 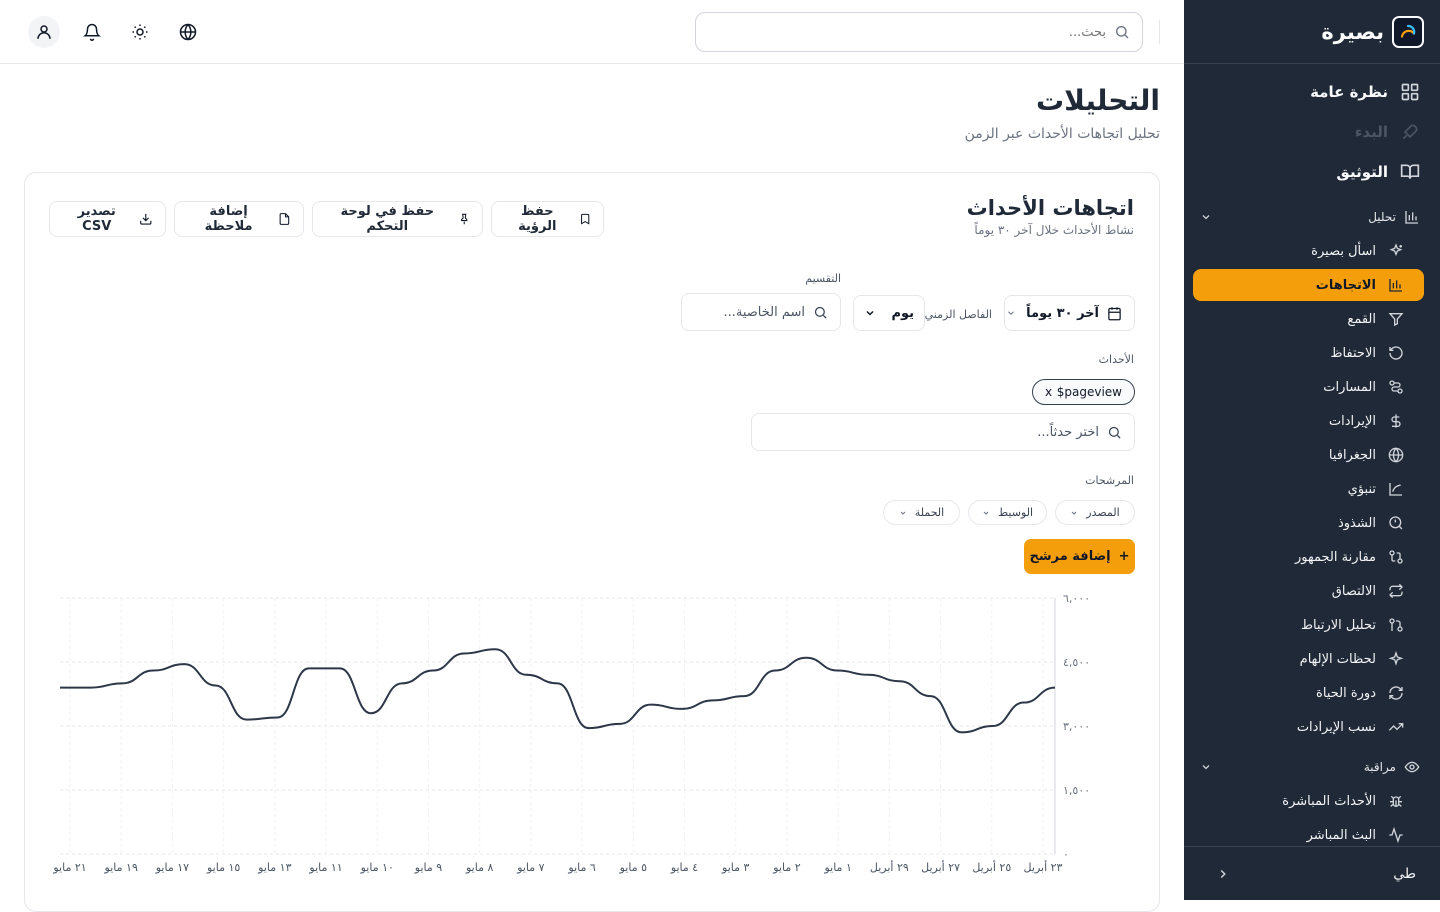 I want to click on filter-chip-campaign: الحملة, so click(x=921, y=512).